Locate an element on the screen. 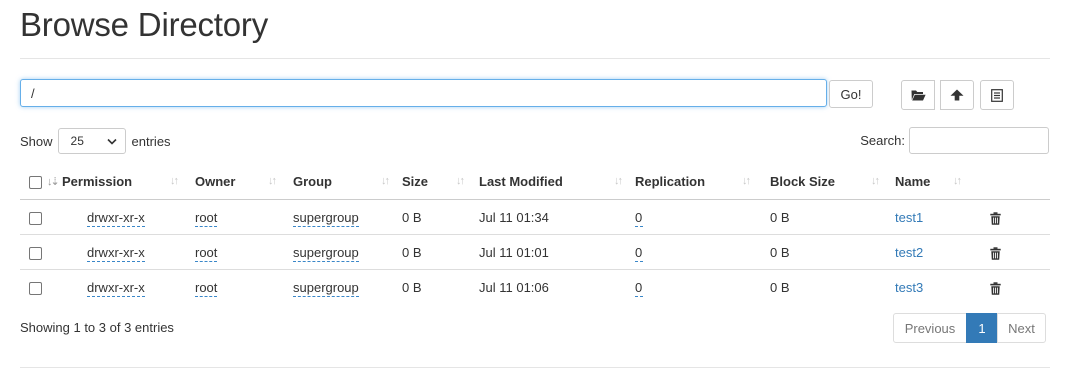  column-block-size: Block Size ↓↑ is located at coordinates (832, 182).